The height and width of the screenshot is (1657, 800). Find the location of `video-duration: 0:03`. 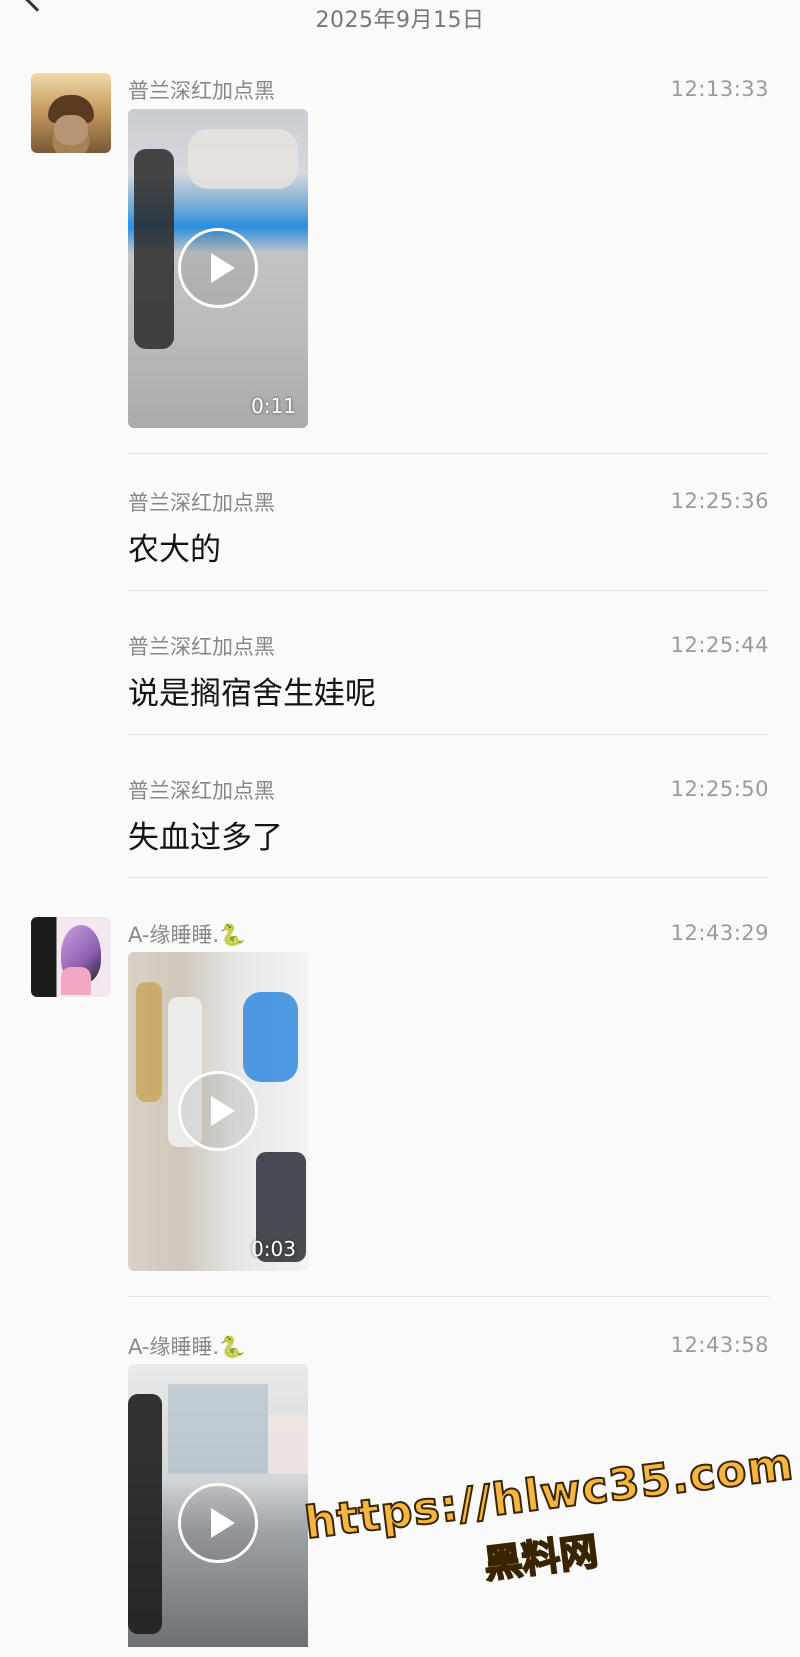

video-duration: 0:03 is located at coordinates (273, 1249).